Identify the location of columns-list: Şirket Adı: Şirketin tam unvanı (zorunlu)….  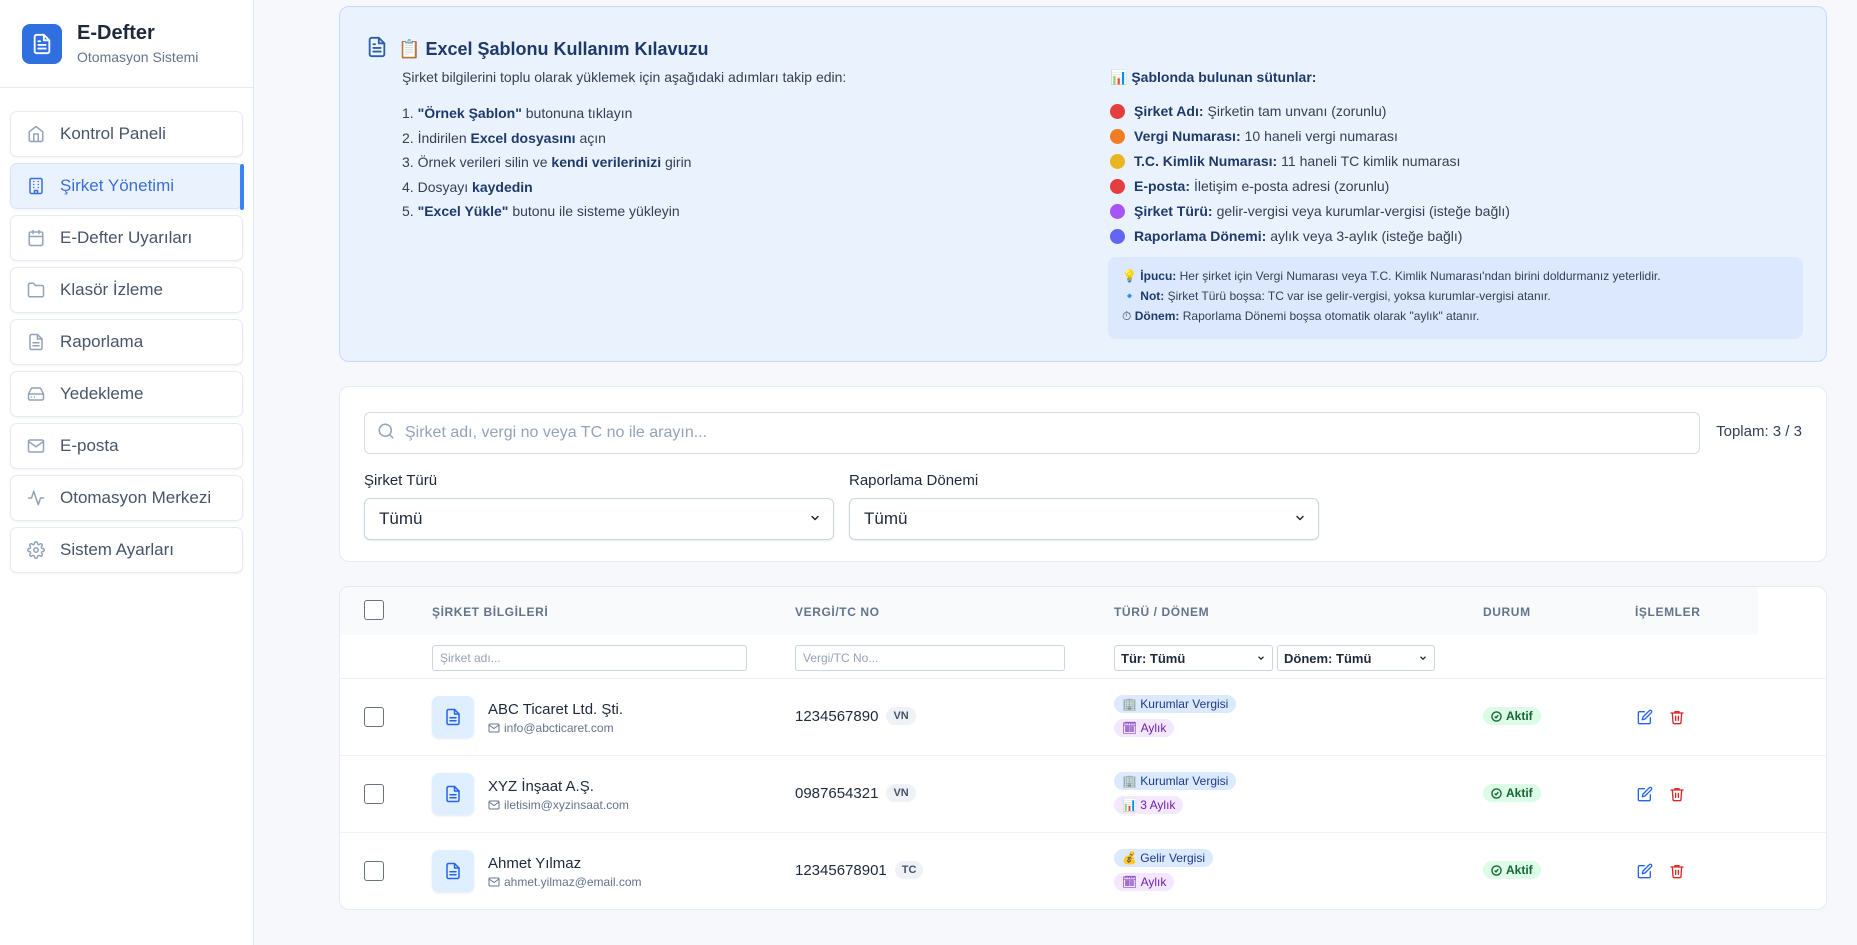
(1310, 174).